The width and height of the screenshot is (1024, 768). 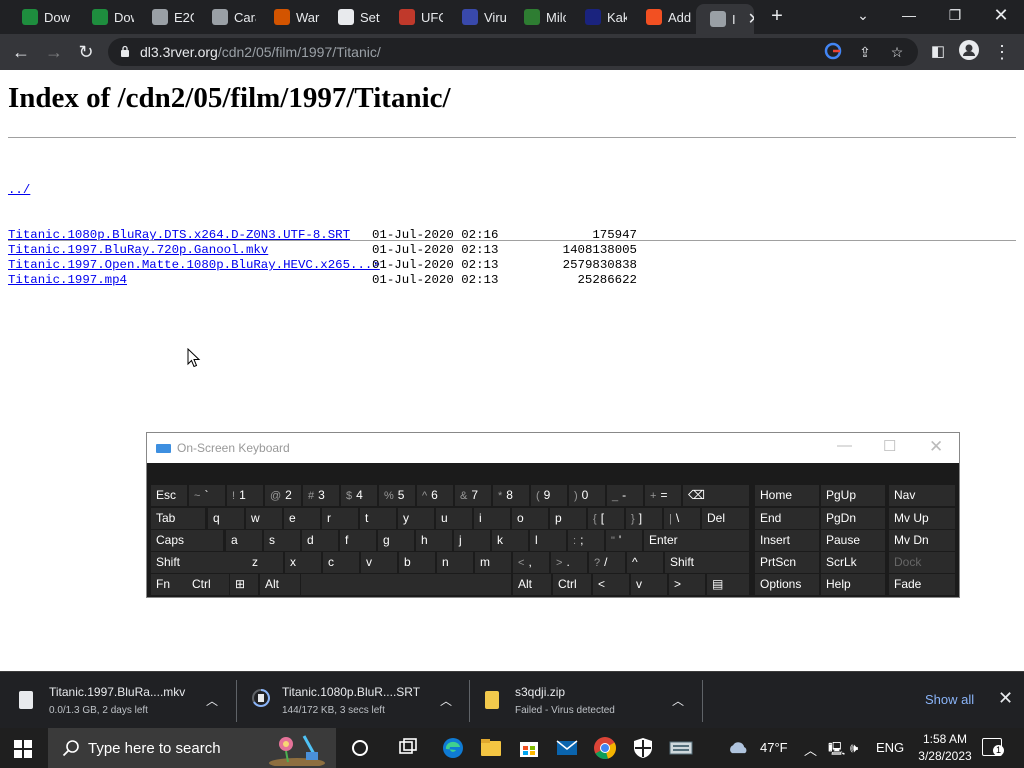 What do you see at coordinates (454, 518) in the screenshot?
I see `osk-key: u` at bounding box center [454, 518].